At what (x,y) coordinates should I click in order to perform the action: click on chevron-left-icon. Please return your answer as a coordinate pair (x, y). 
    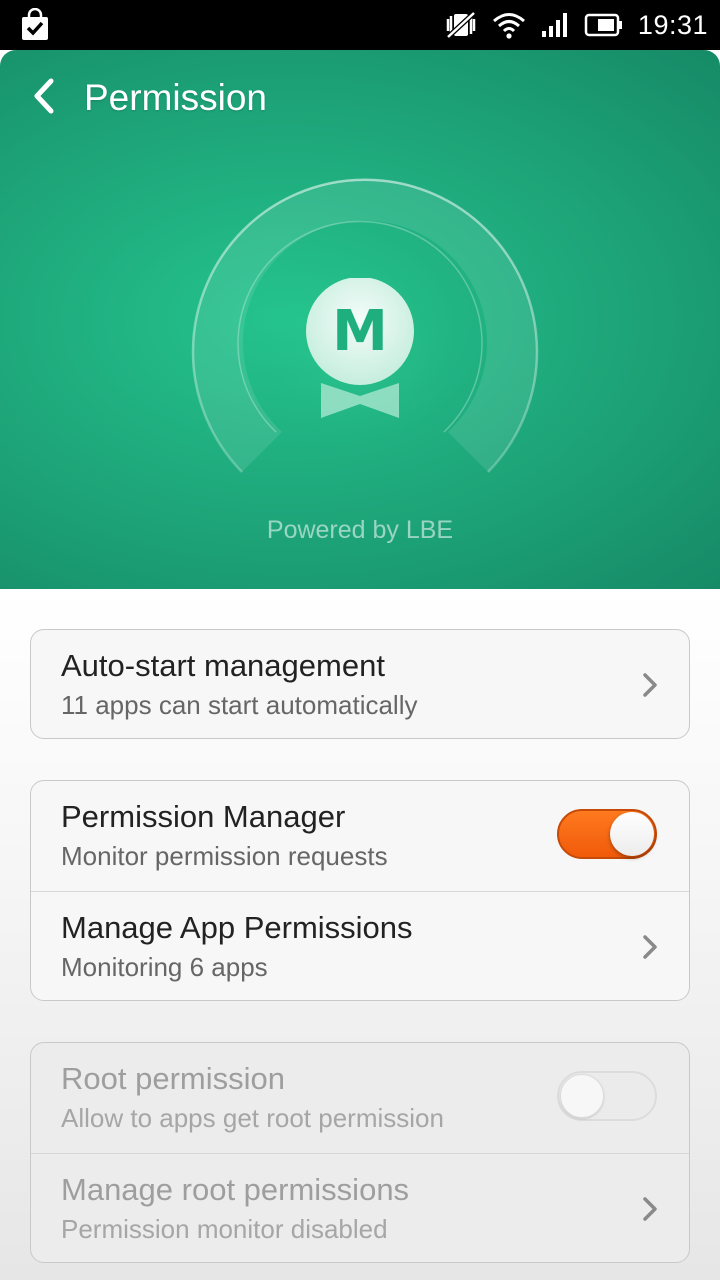
    Looking at the image, I should click on (44, 98).